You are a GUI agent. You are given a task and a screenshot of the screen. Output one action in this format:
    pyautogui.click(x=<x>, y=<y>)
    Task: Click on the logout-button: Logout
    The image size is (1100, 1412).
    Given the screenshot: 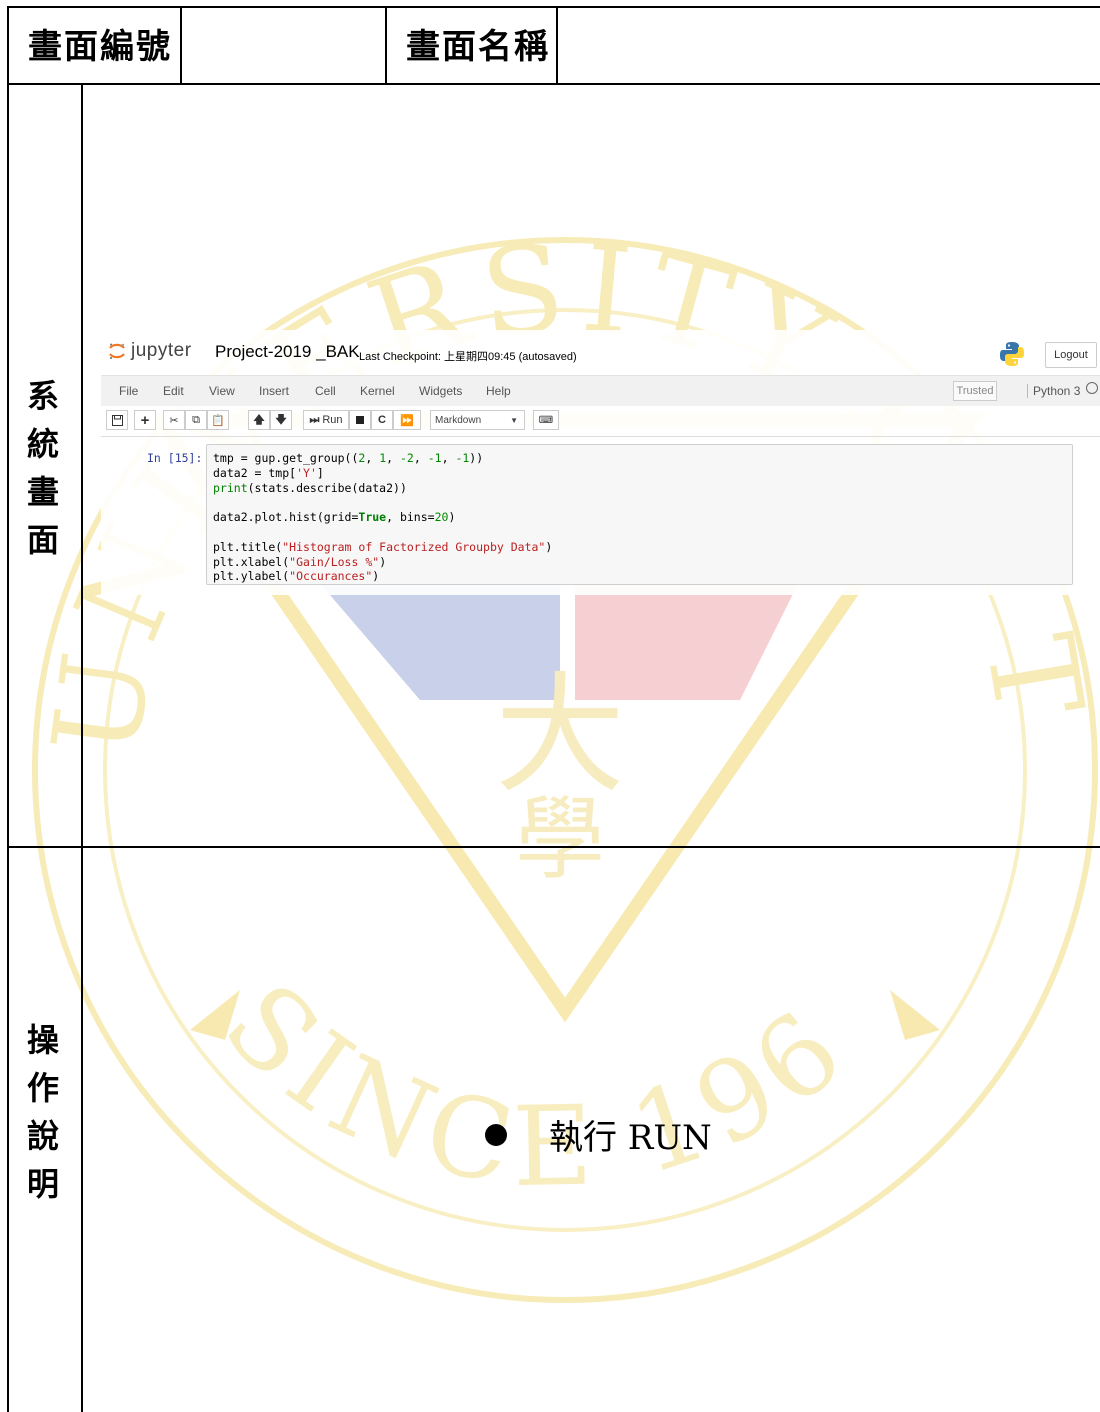 What is the action you would take?
    pyautogui.click(x=1071, y=355)
    